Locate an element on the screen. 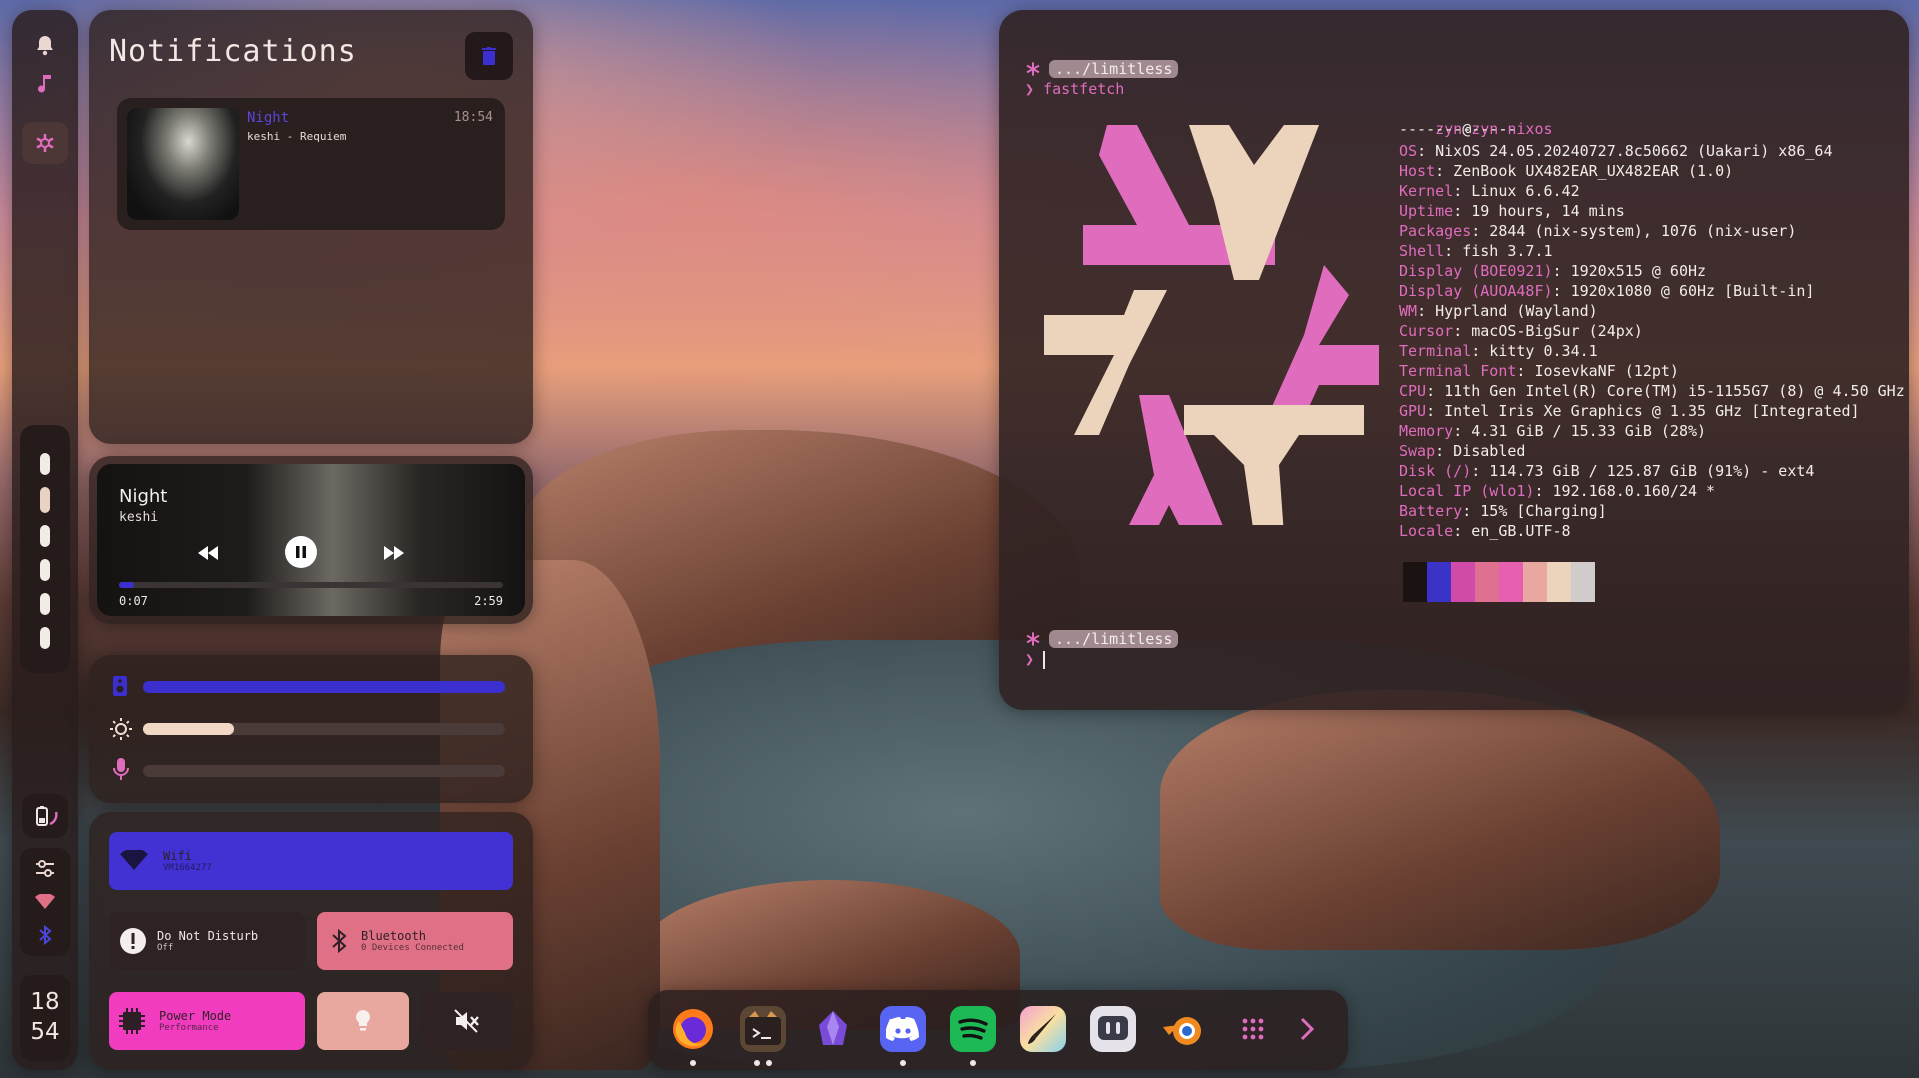 The width and height of the screenshot is (1919, 1078). info-key: Cursor is located at coordinates (1426, 331).